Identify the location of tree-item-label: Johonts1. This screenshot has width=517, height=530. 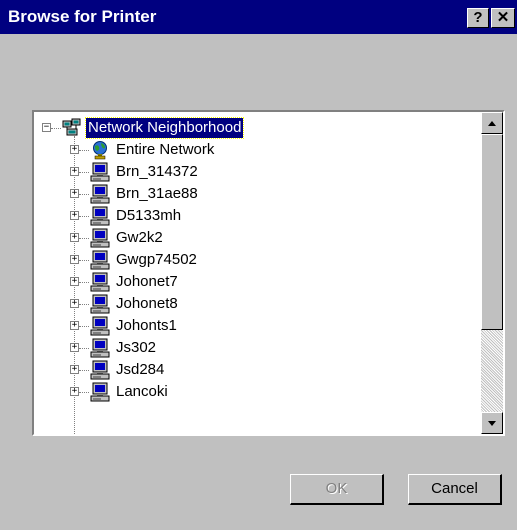
(146, 326).